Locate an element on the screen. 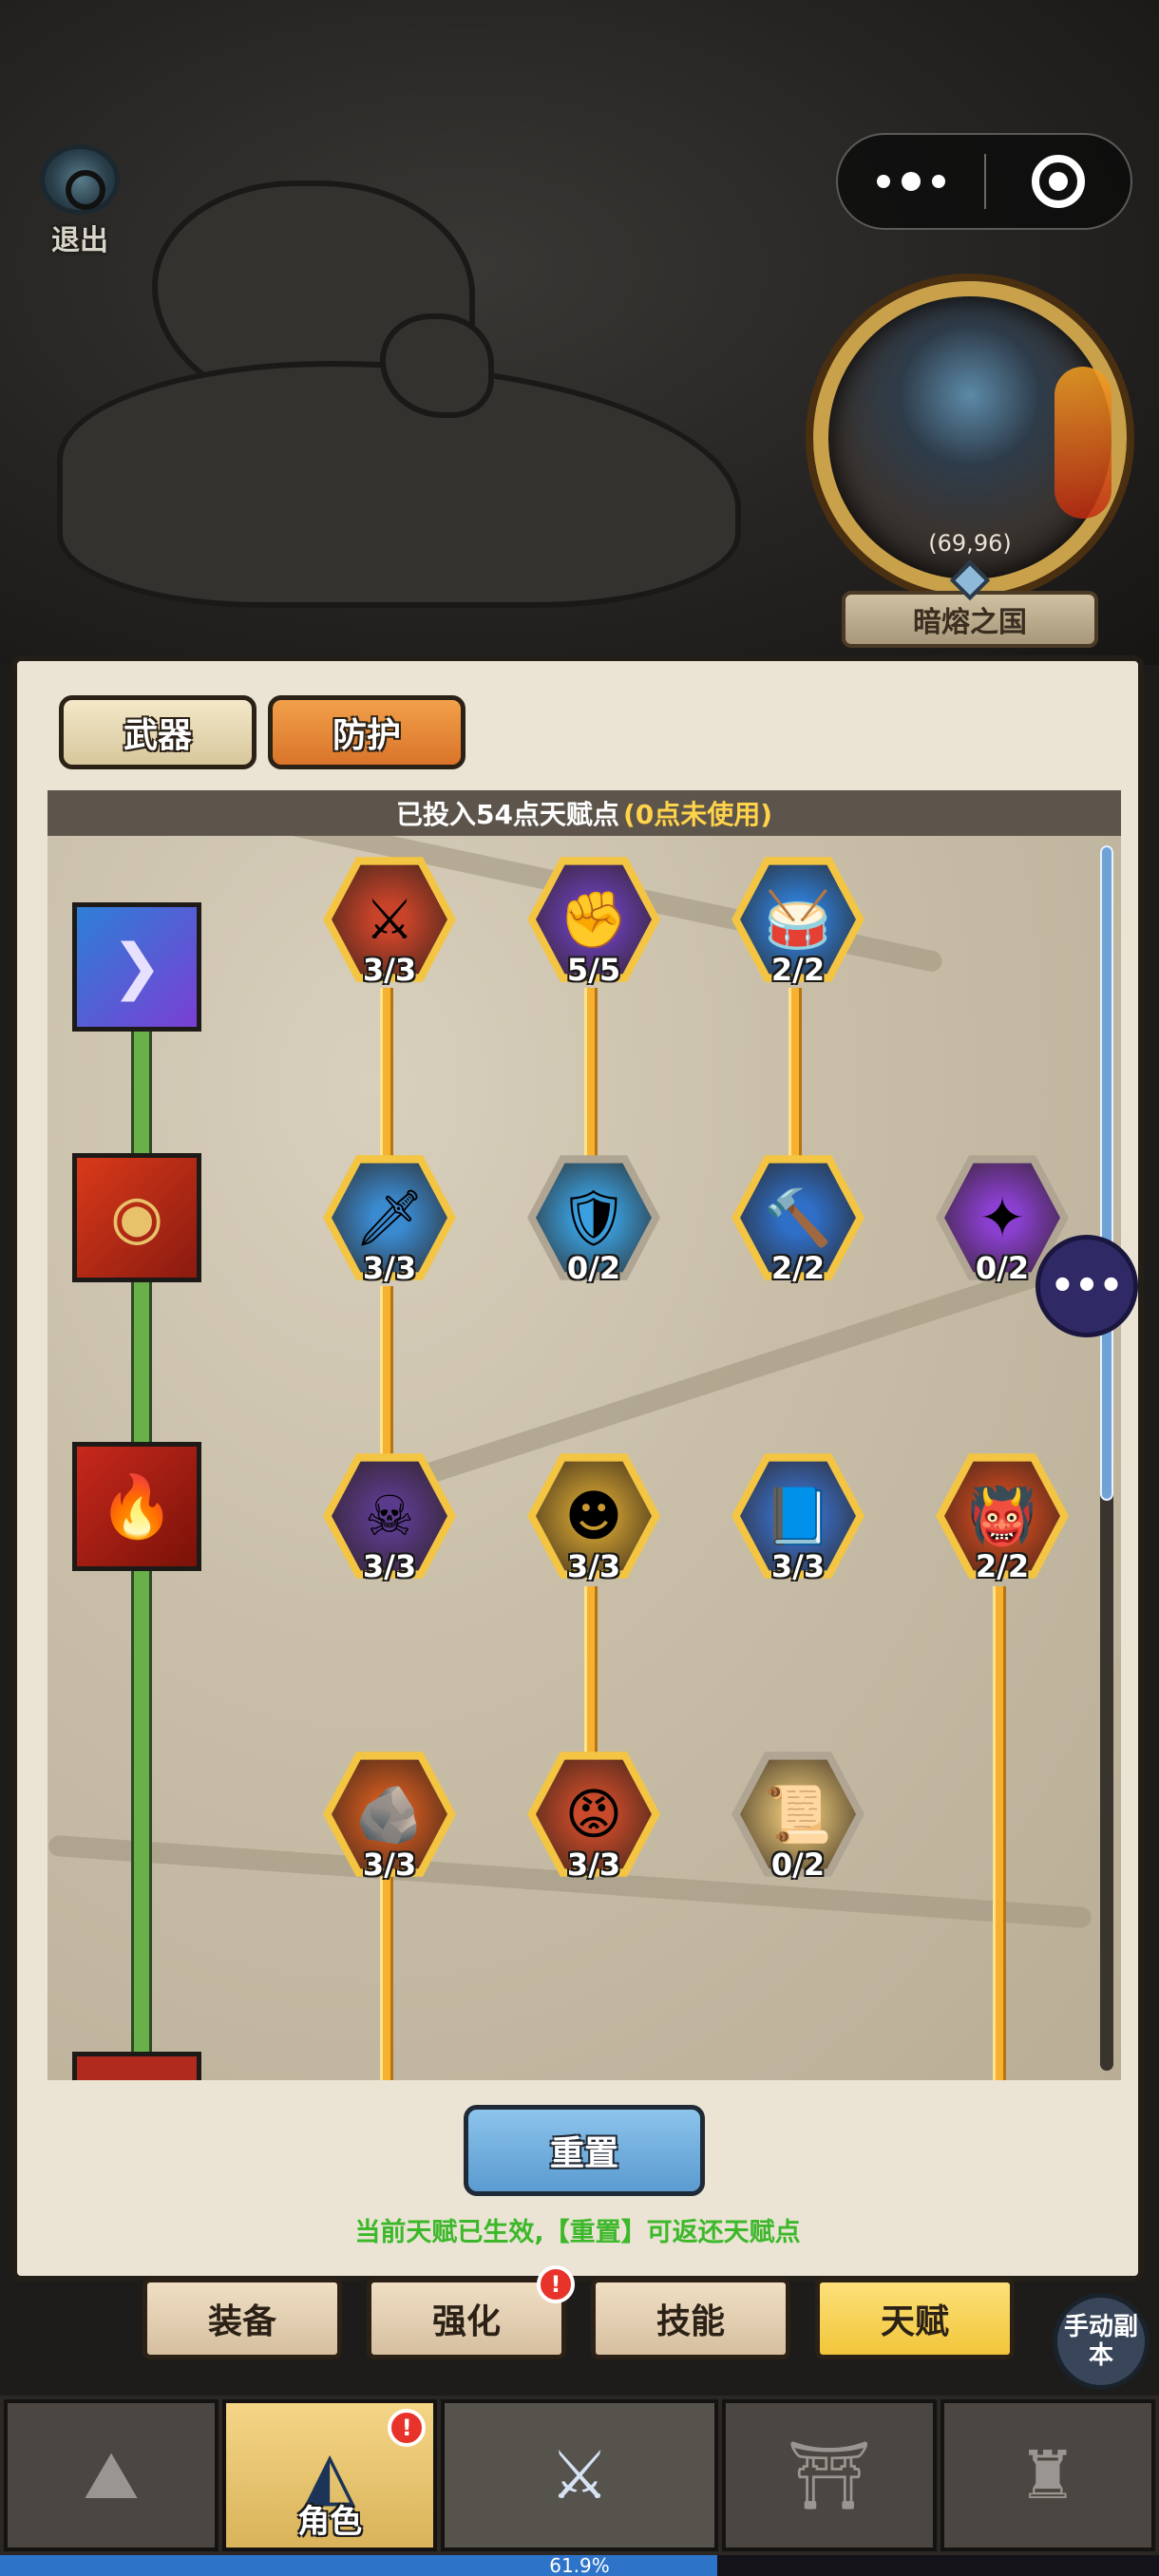 This screenshot has width=1159, height=2576. talent-node: ⚔ 3/3 is located at coordinates (389, 924).